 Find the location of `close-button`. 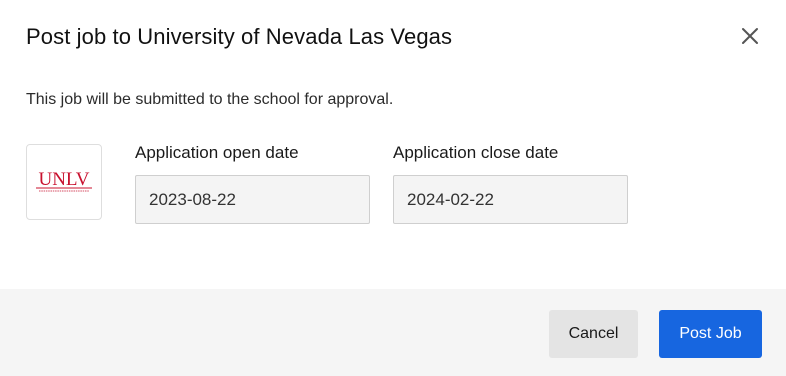

close-button is located at coordinates (750, 36).